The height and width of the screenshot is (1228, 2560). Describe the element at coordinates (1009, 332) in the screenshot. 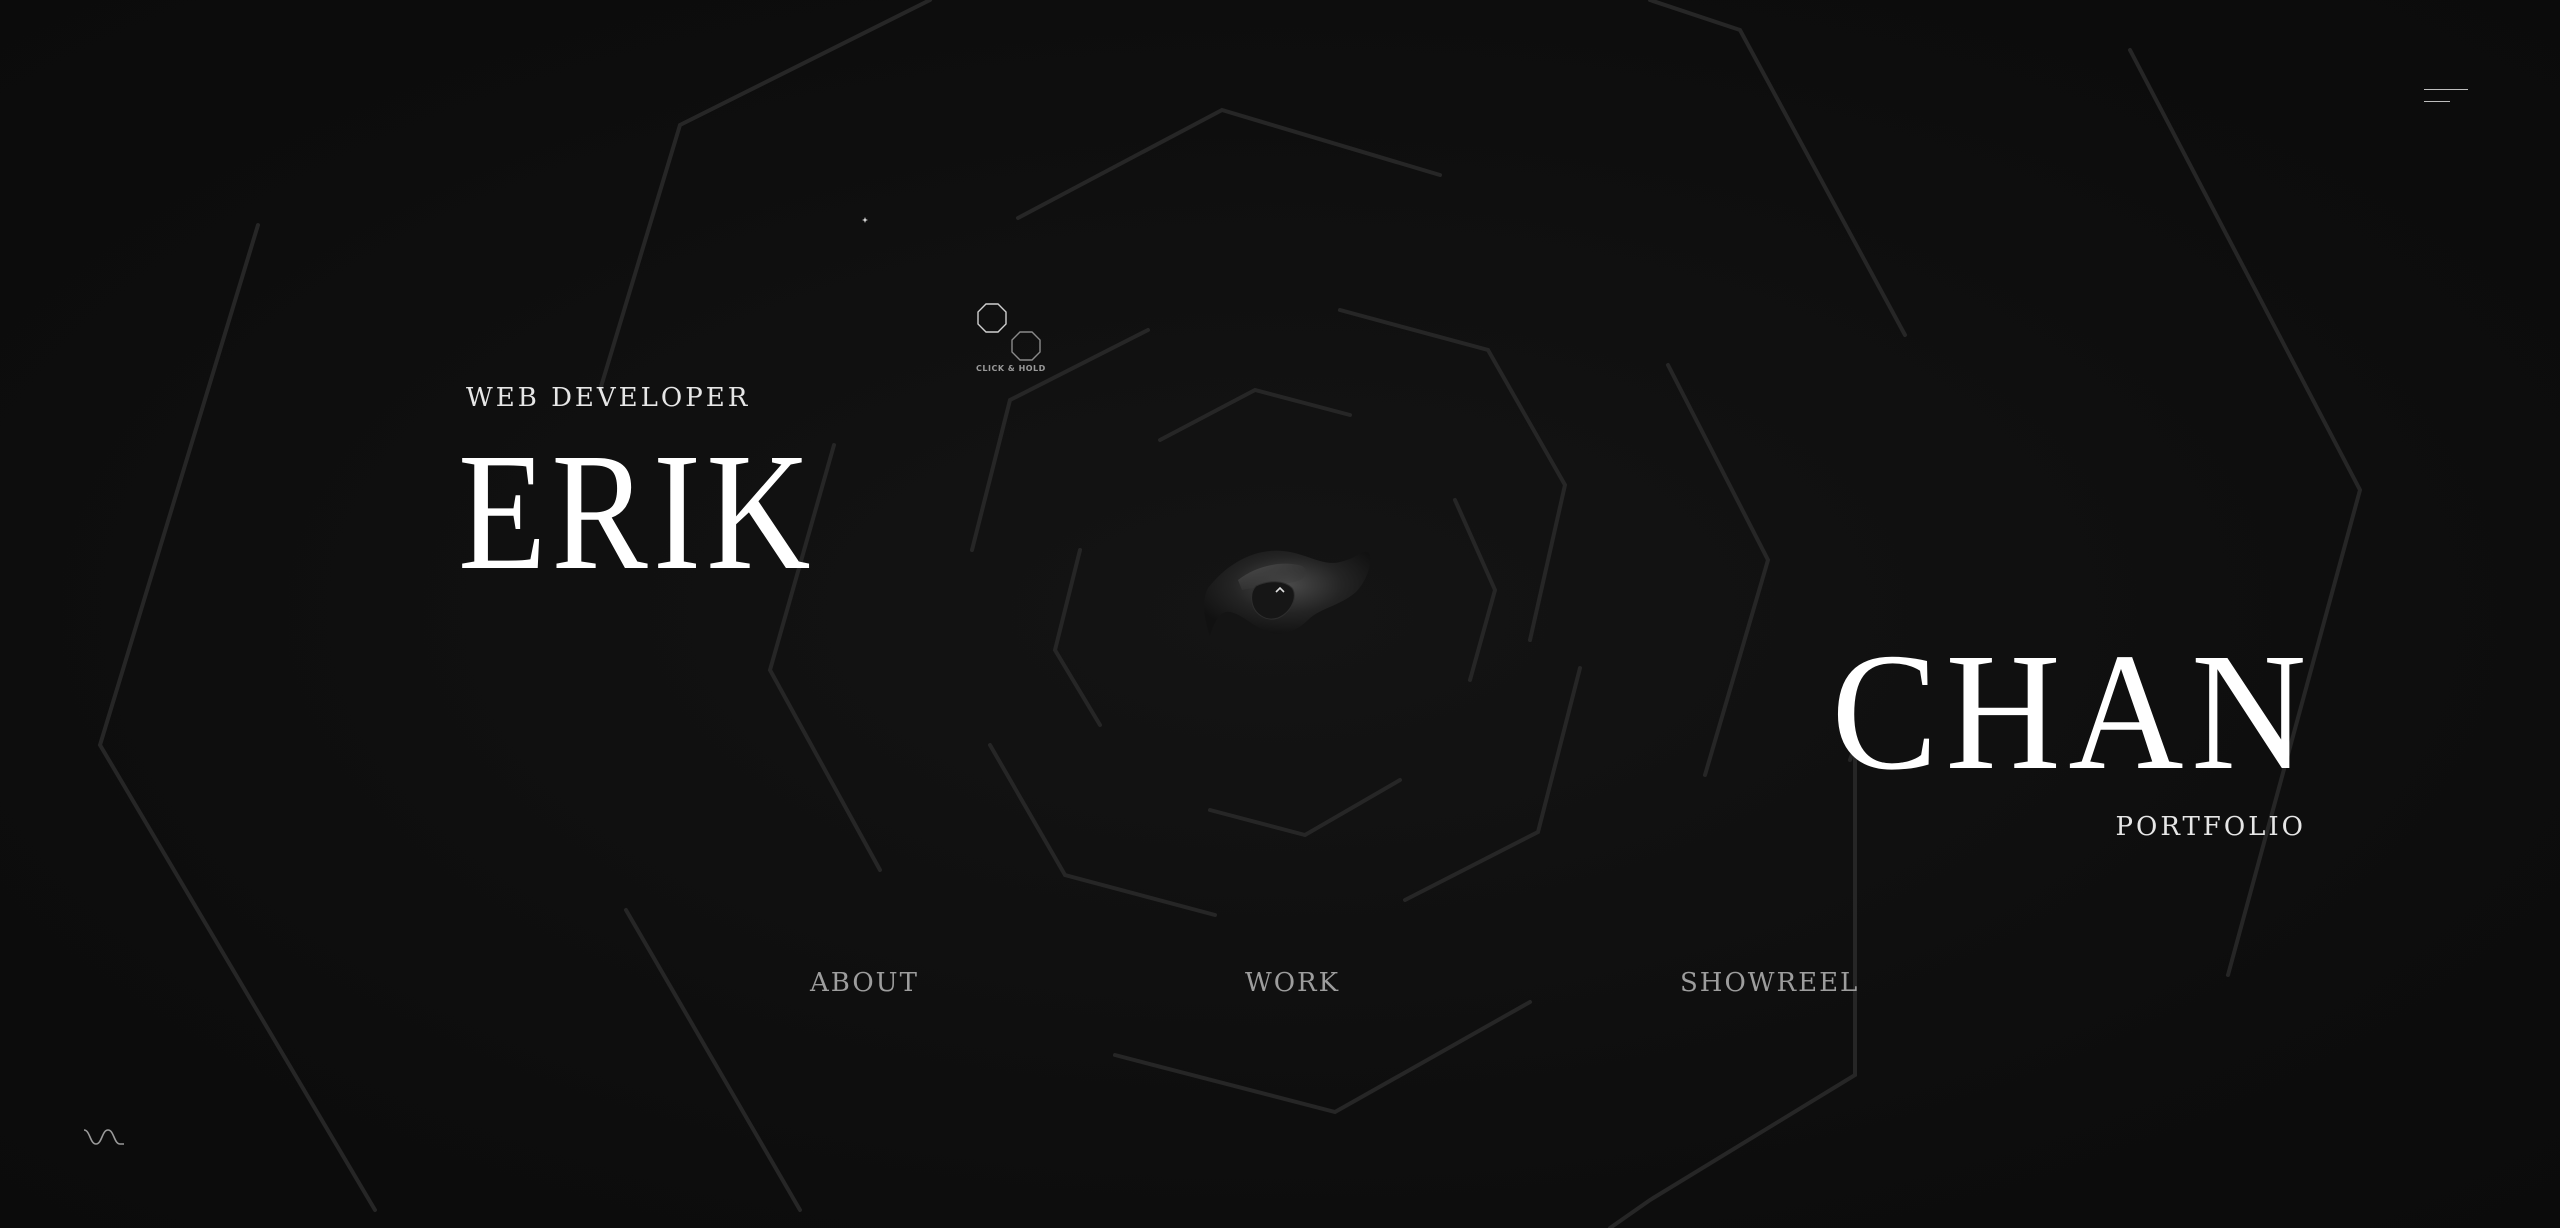

I see `octagon-cursor-icon` at that location.